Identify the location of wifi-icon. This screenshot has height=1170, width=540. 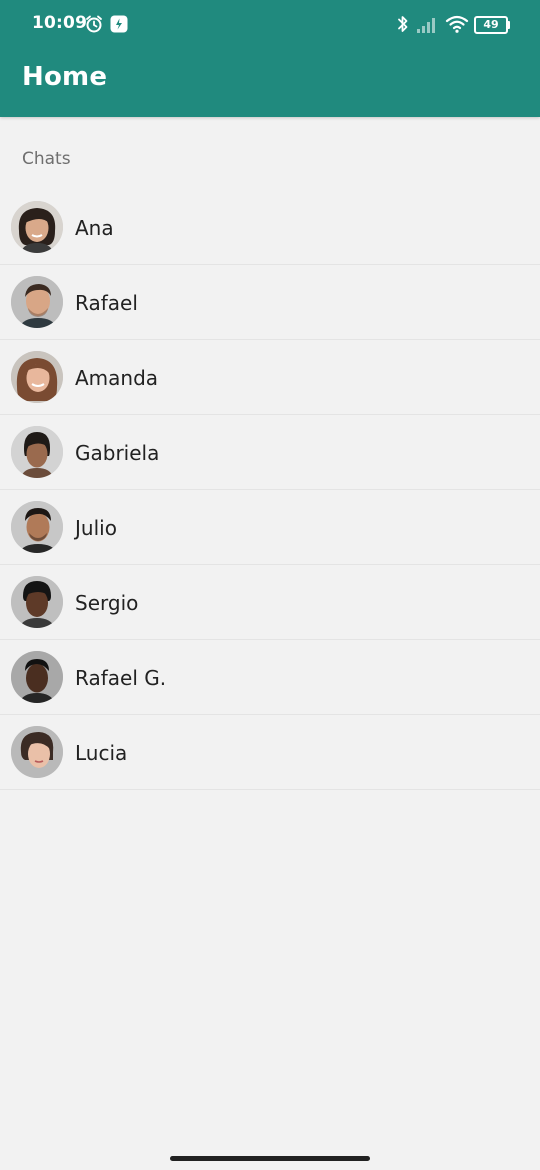
(457, 26).